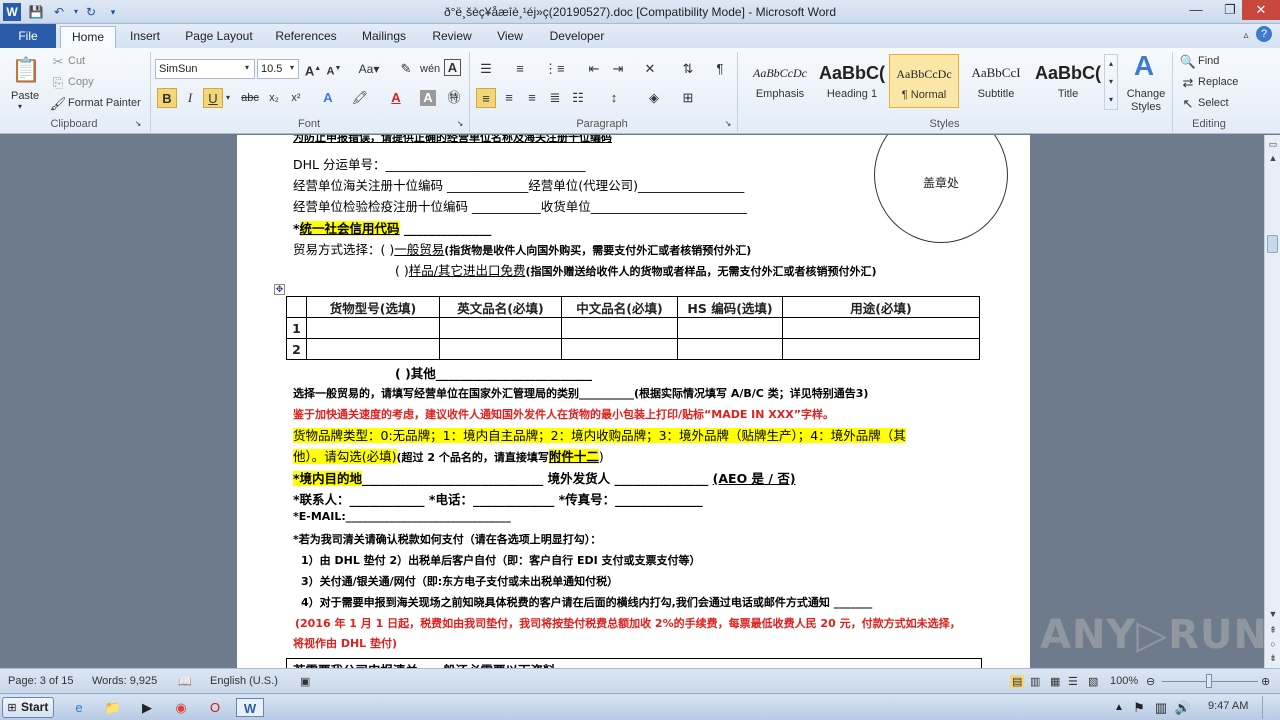 The height and width of the screenshot is (720, 1280). I want to click on explorer-icon: 📁, so click(113, 707).